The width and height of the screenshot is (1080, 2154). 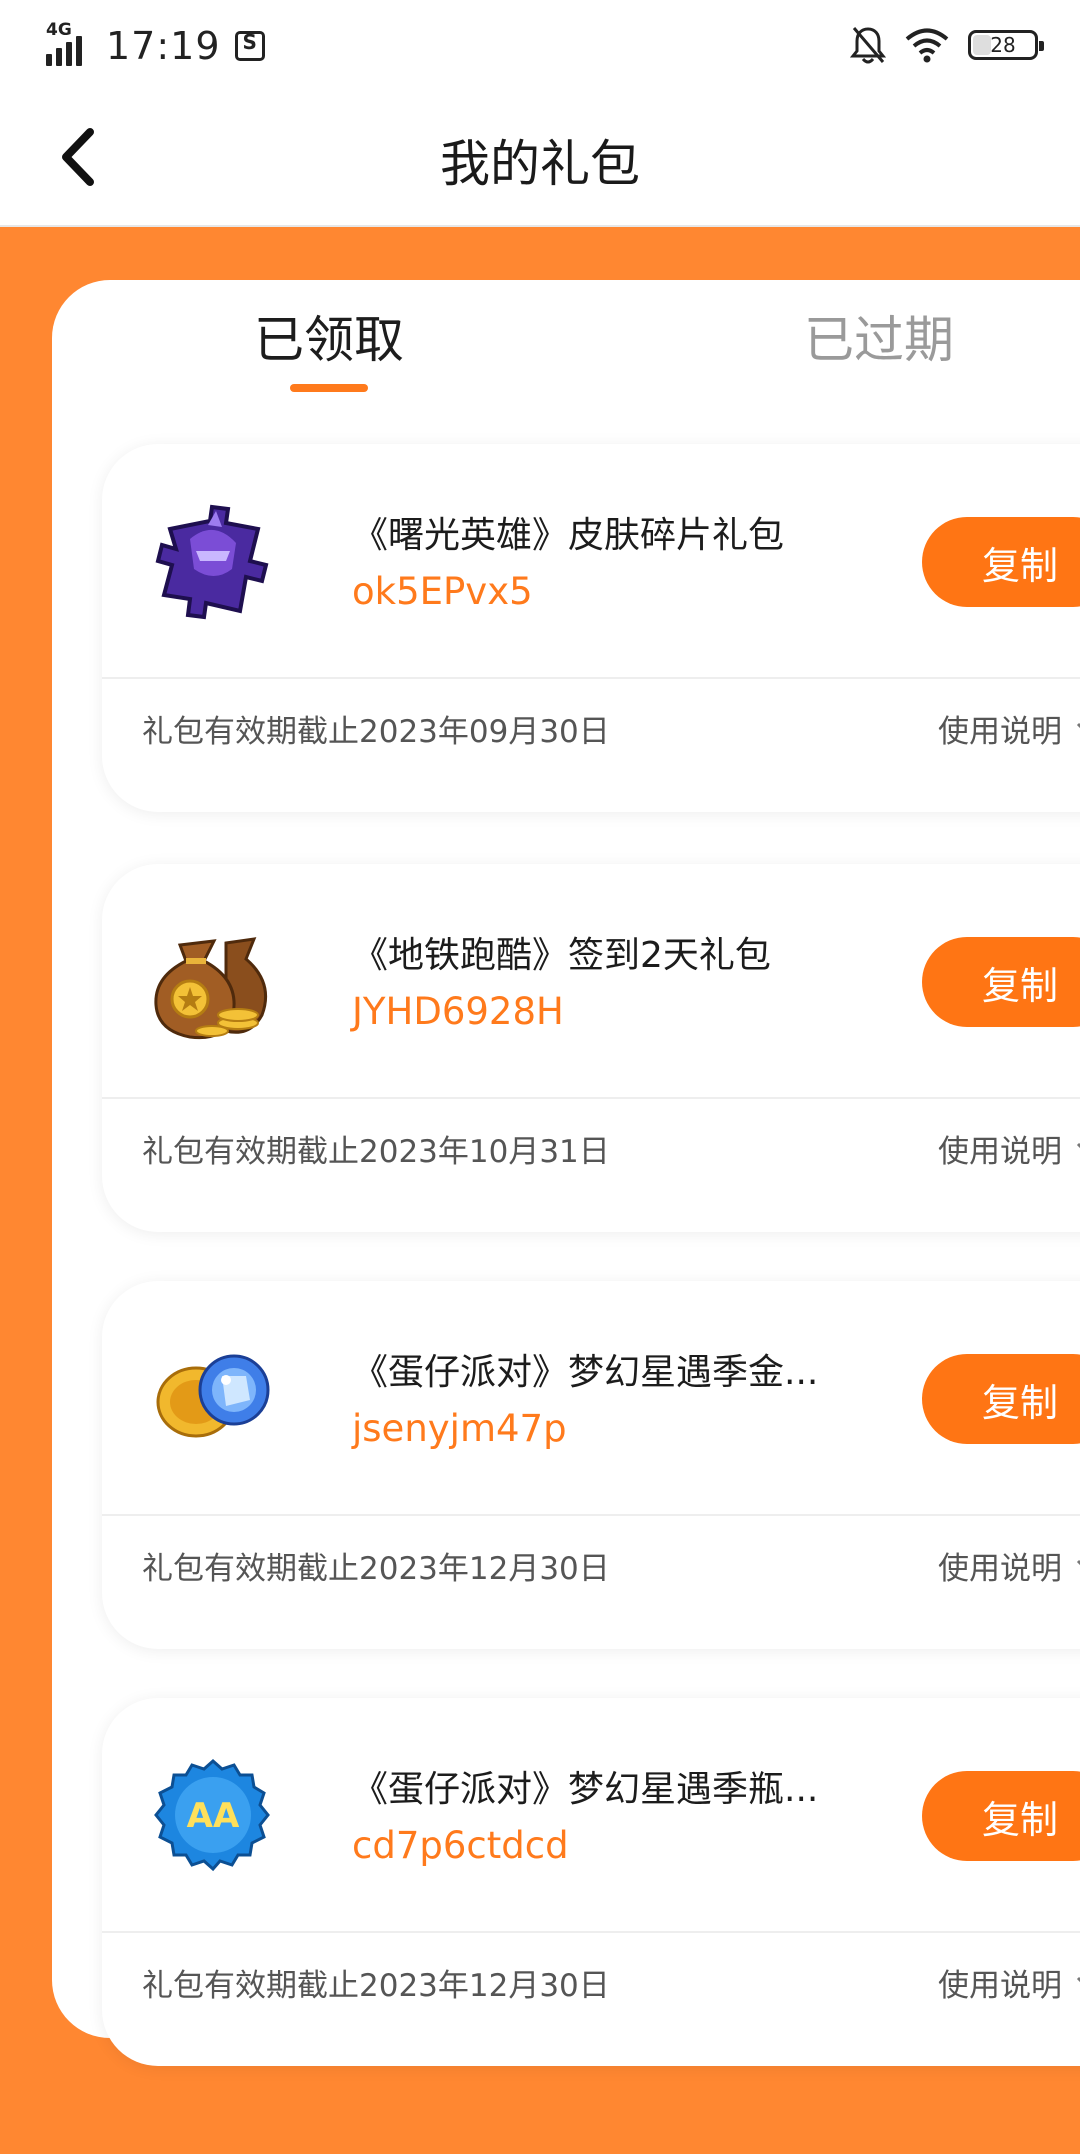 I want to click on gift-code: ok5EPvx5, so click(x=442, y=591).